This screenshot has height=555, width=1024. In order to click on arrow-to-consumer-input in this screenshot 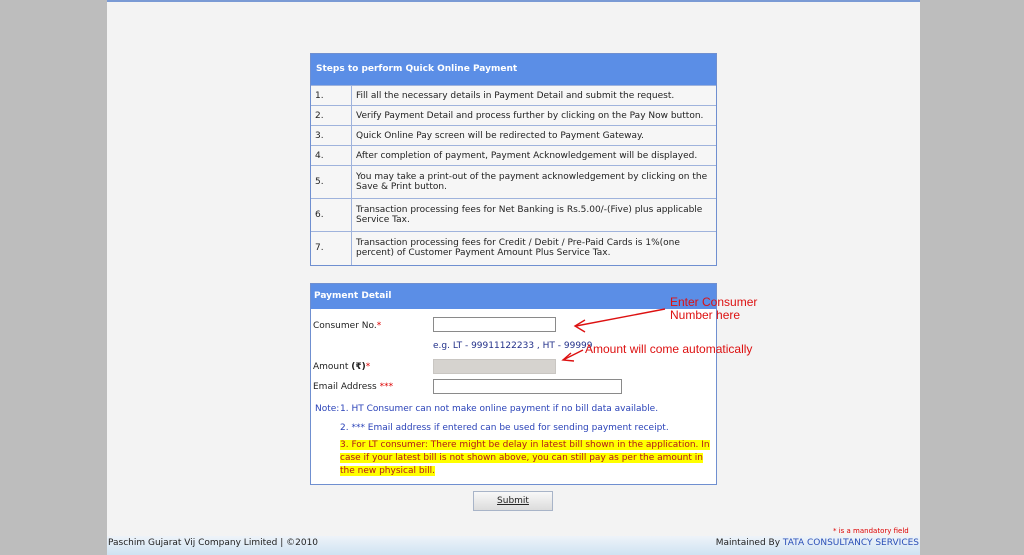, I will do `click(620, 317)`.